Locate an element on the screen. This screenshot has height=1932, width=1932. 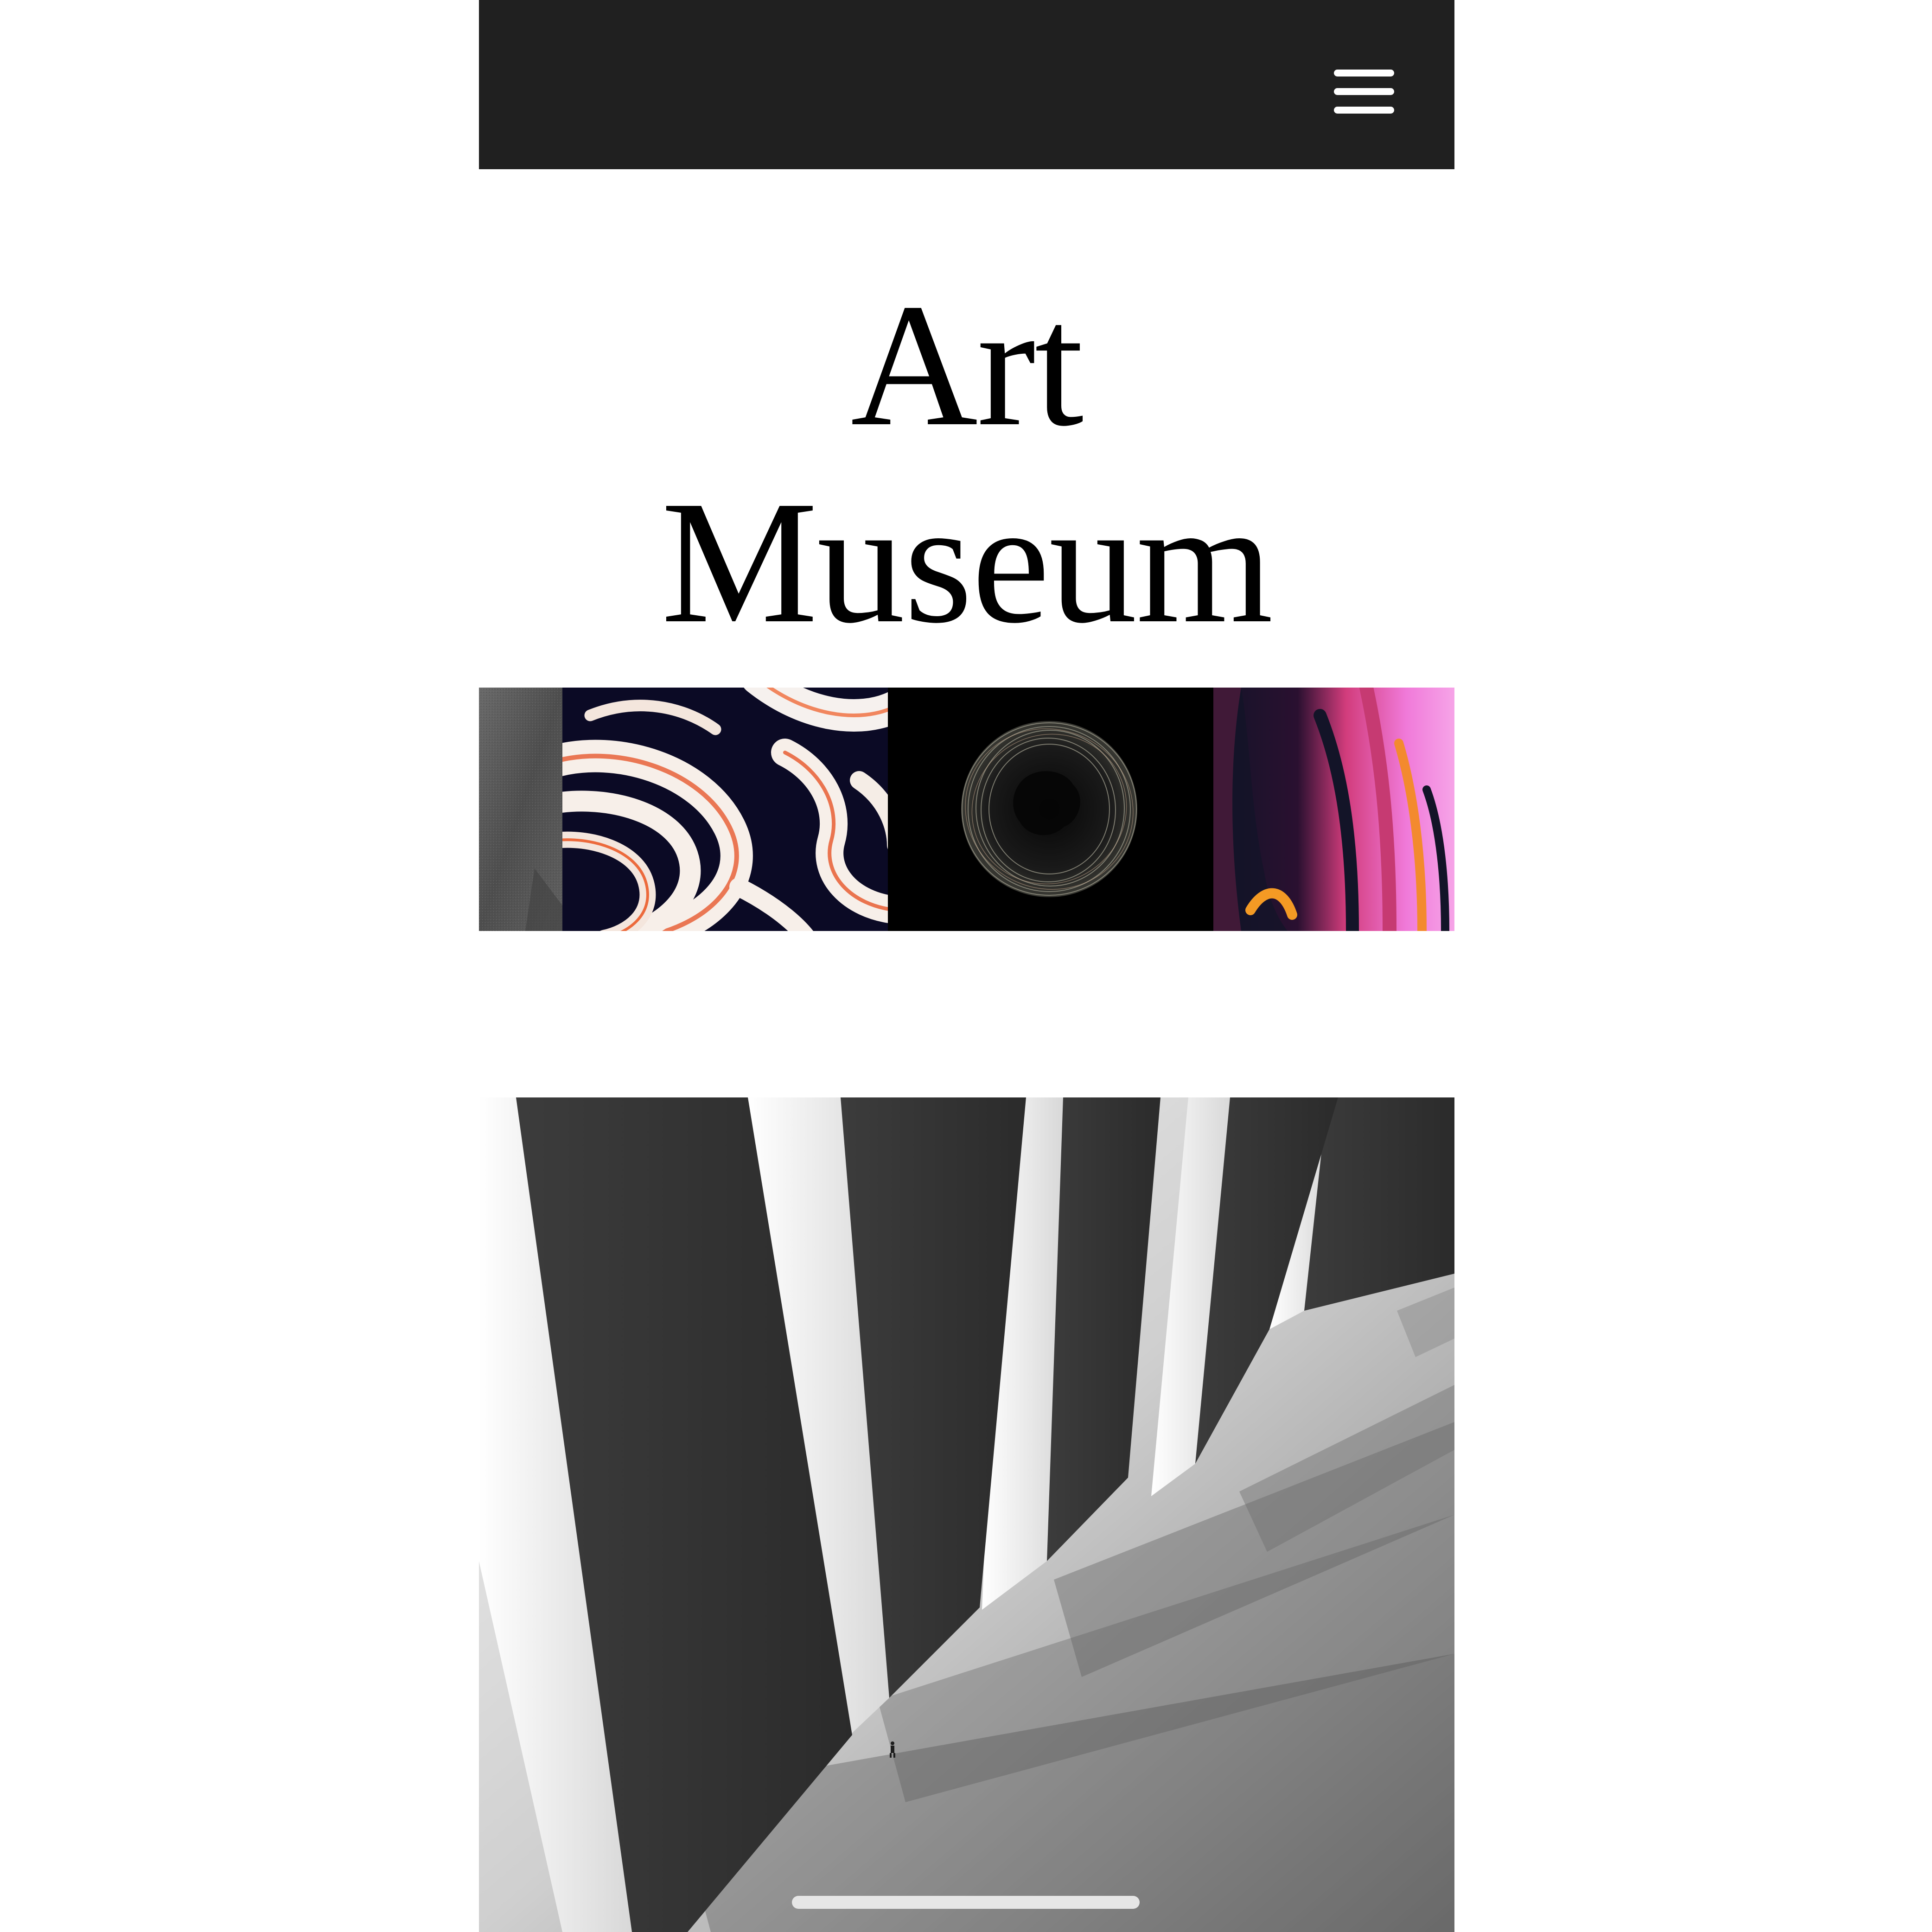
page-title-line-2: Museum is located at coordinates (967, 562).